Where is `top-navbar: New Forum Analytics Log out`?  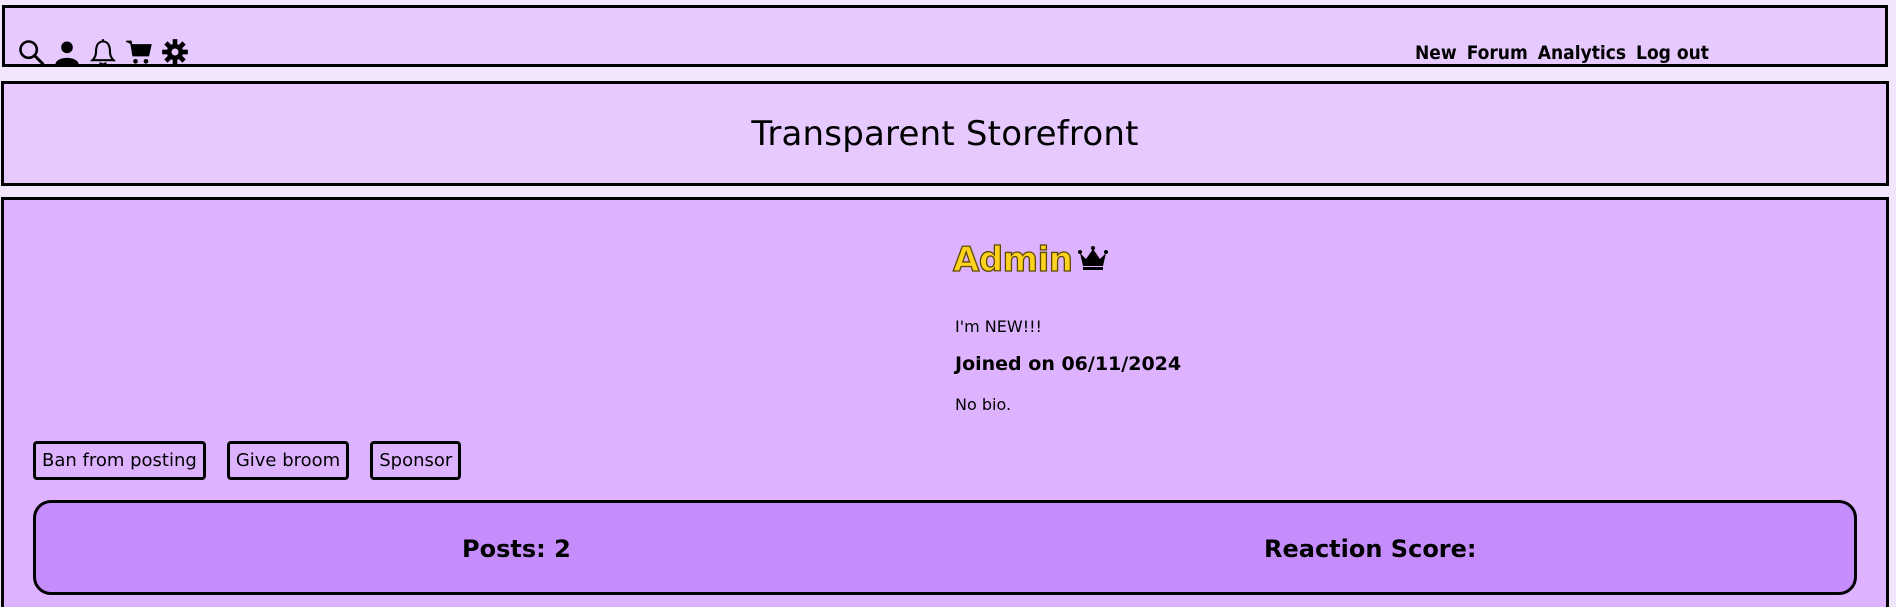 top-navbar: New Forum Analytics Log out is located at coordinates (945, 36).